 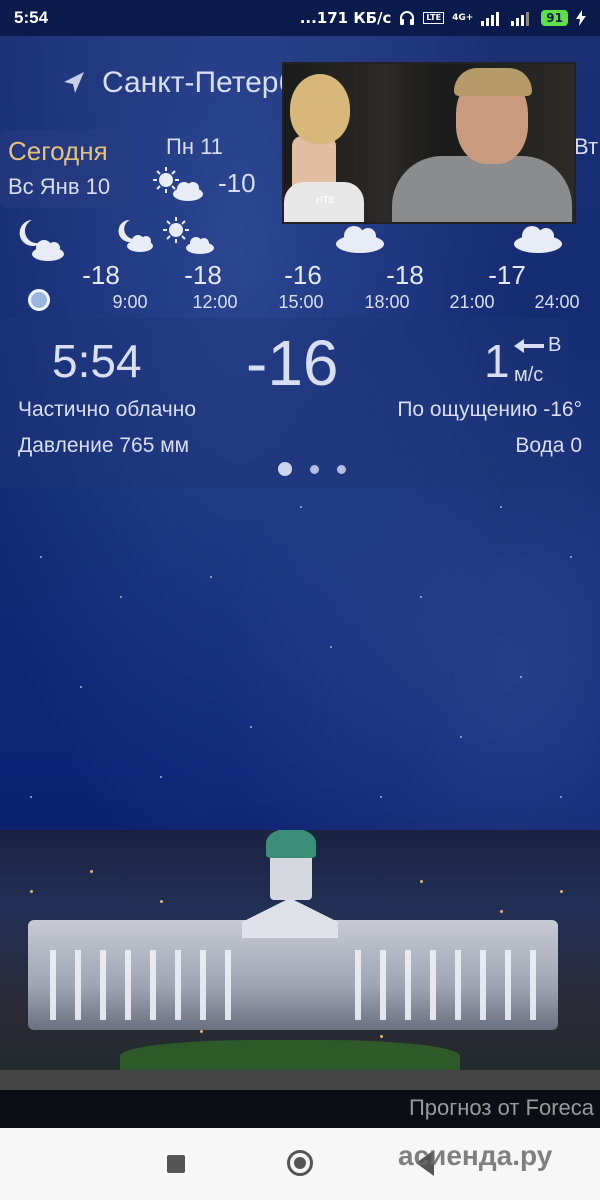 I want to click on hour-temp: -17, so click(x=507, y=275).